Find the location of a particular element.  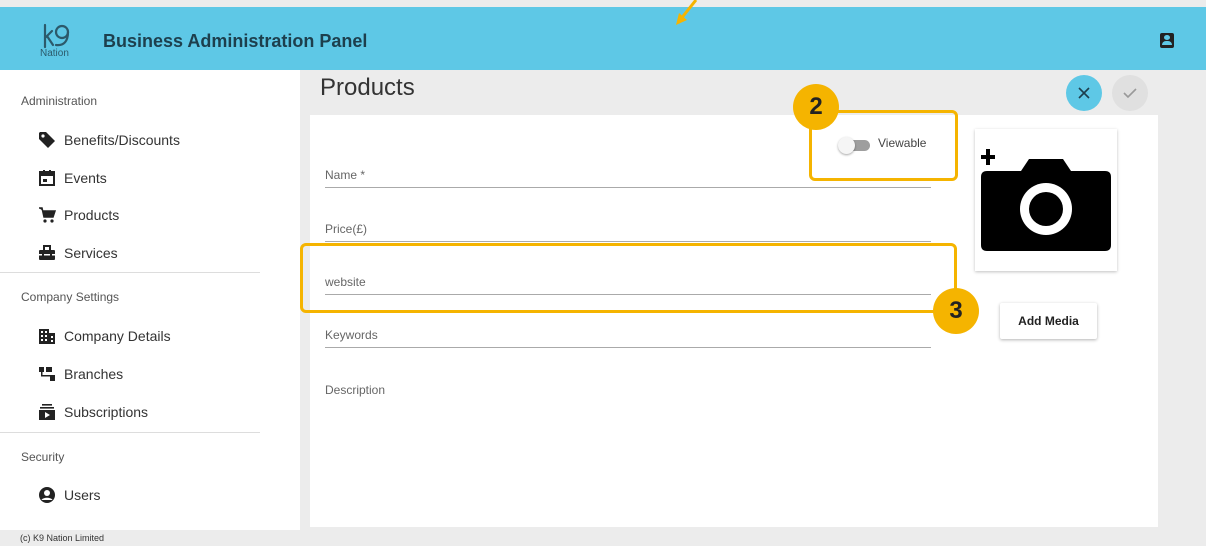

sidebar-item-label: Services is located at coordinates (91, 253).